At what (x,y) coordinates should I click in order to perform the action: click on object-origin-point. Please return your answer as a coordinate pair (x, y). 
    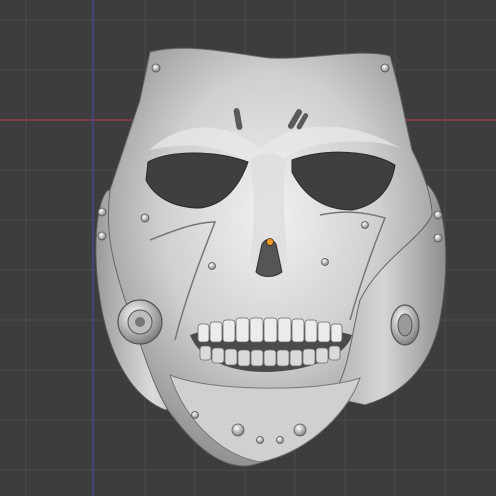
    Looking at the image, I should click on (270, 242).